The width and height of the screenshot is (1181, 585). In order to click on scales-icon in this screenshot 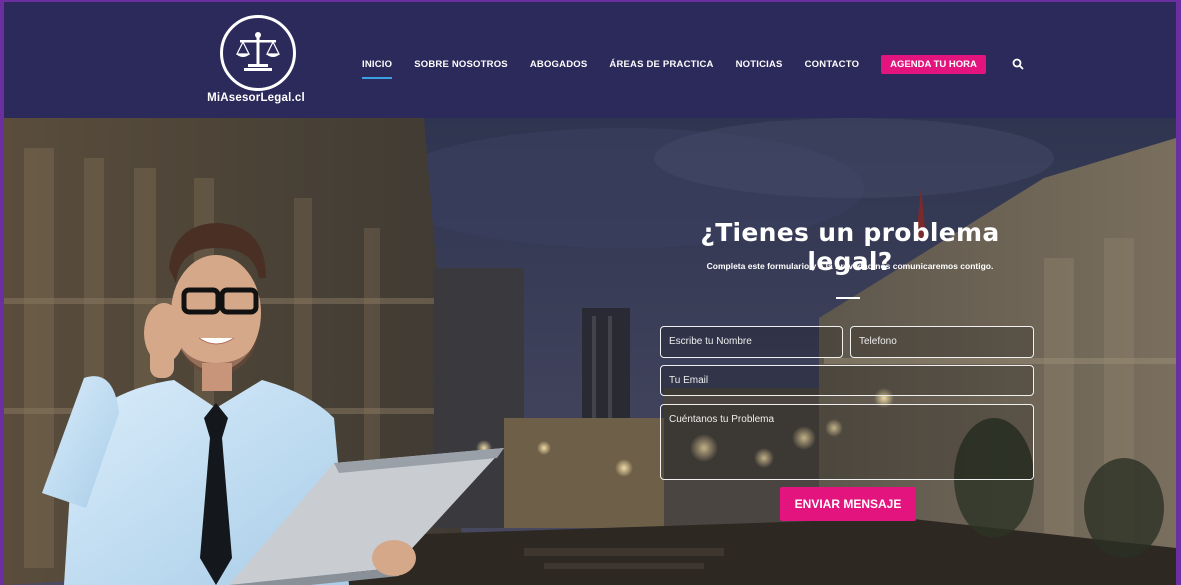, I will do `click(258, 53)`.